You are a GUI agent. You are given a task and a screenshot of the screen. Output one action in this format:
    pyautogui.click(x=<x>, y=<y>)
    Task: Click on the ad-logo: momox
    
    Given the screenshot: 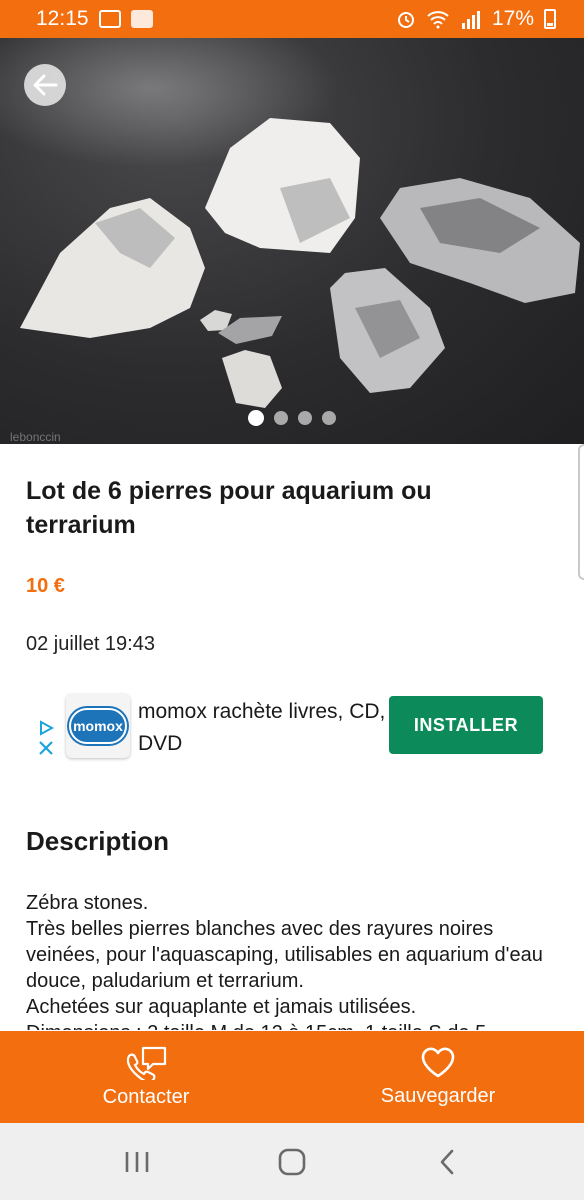 What is the action you would take?
    pyautogui.click(x=98, y=726)
    